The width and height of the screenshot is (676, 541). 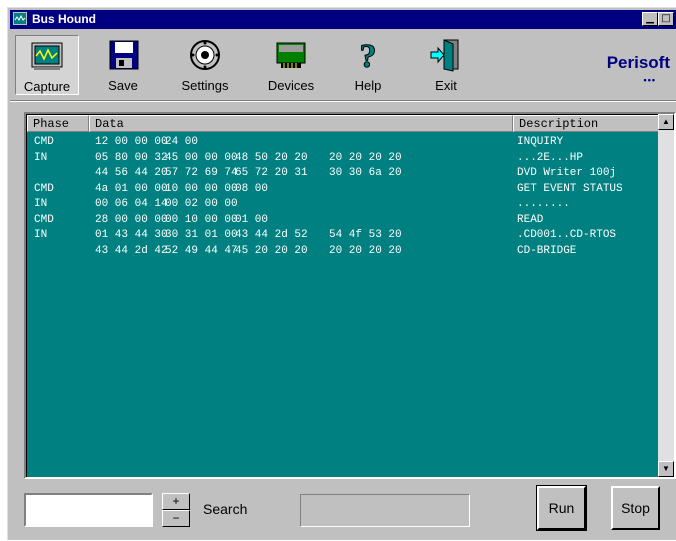 What do you see at coordinates (205, 85) in the screenshot?
I see `settings-label: Settings` at bounding box center [205, 85].